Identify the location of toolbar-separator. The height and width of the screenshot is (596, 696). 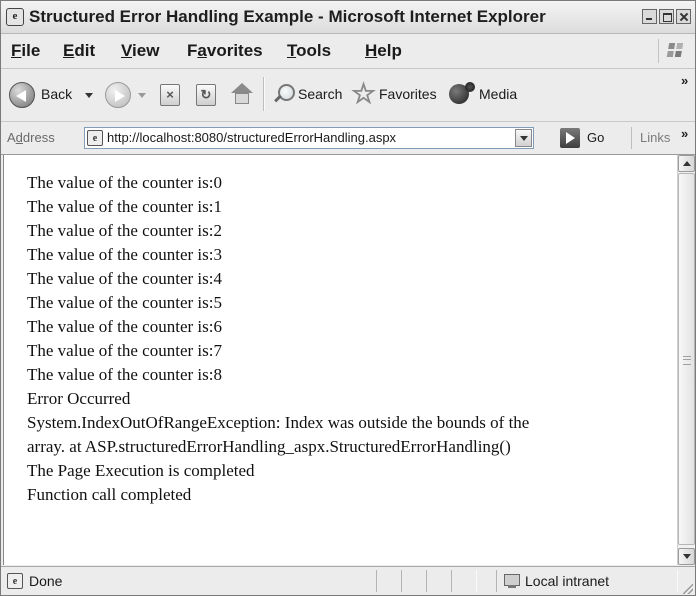
(264, 94).